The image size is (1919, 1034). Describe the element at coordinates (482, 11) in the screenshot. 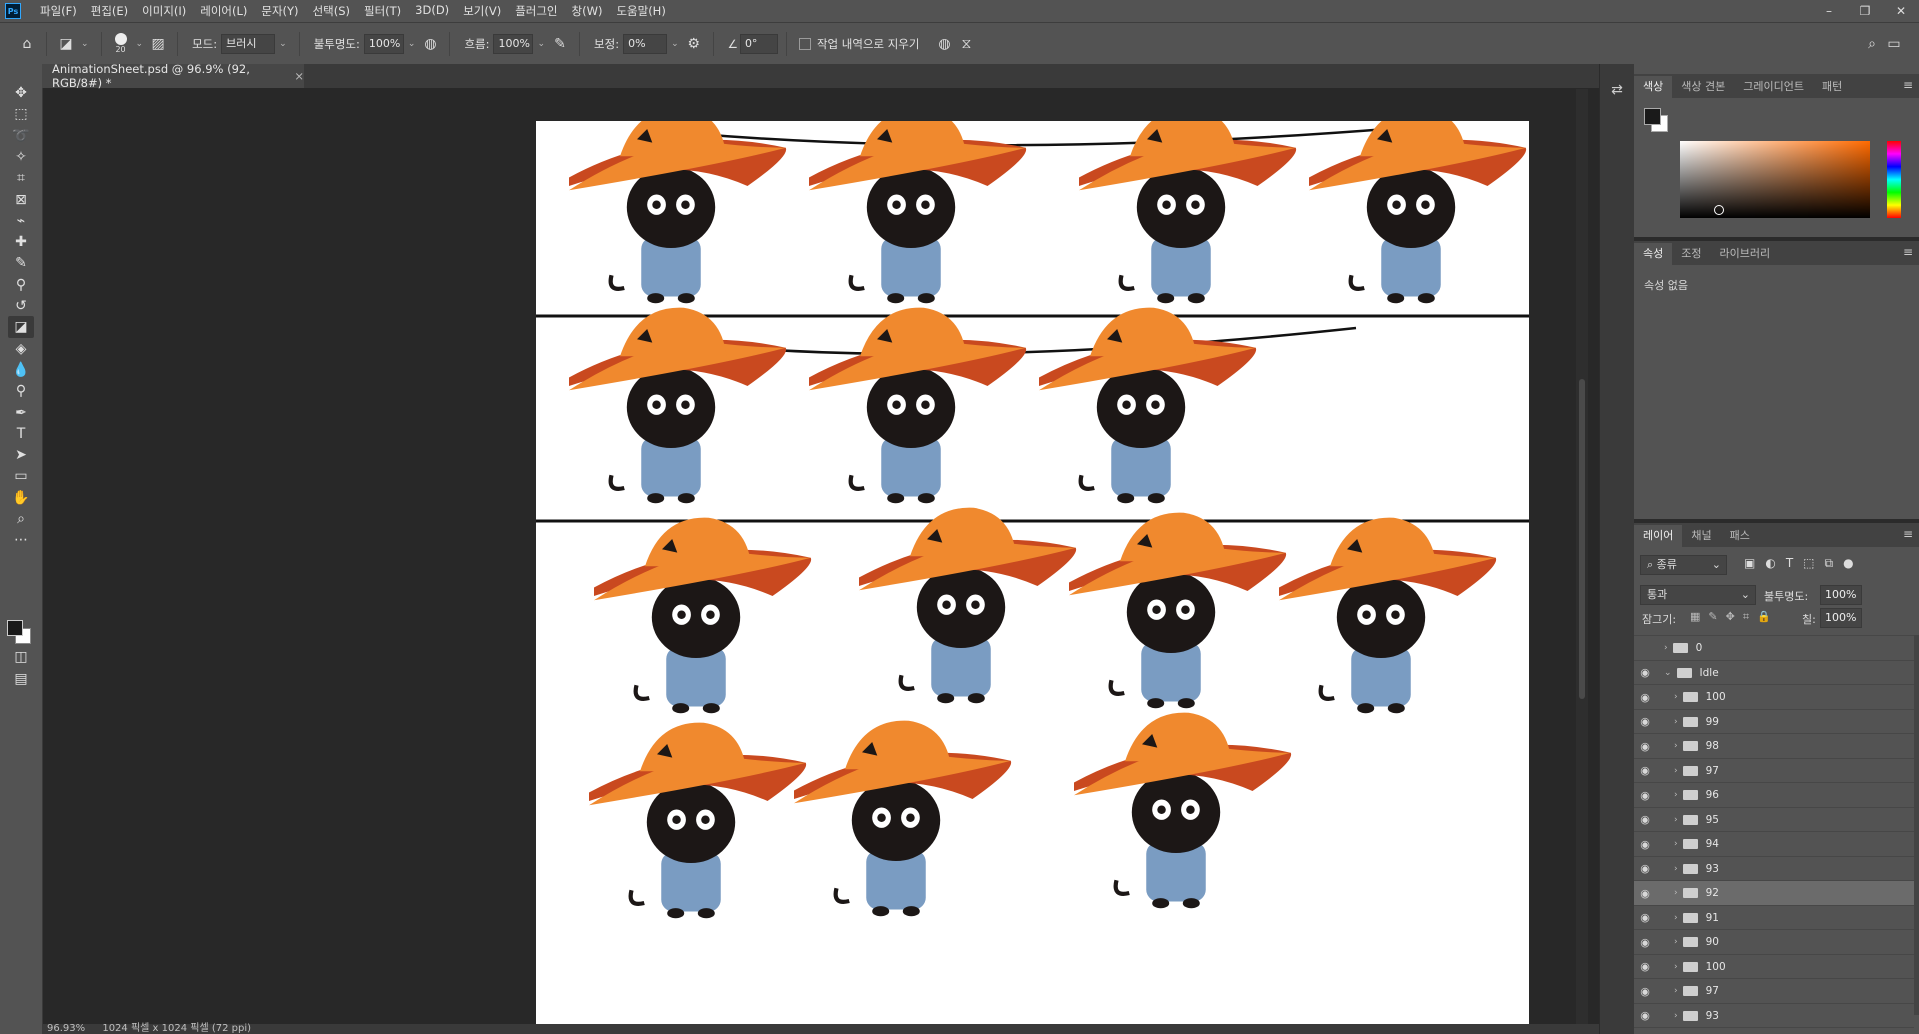

I see `menu-item: 보기(V)` at that location.